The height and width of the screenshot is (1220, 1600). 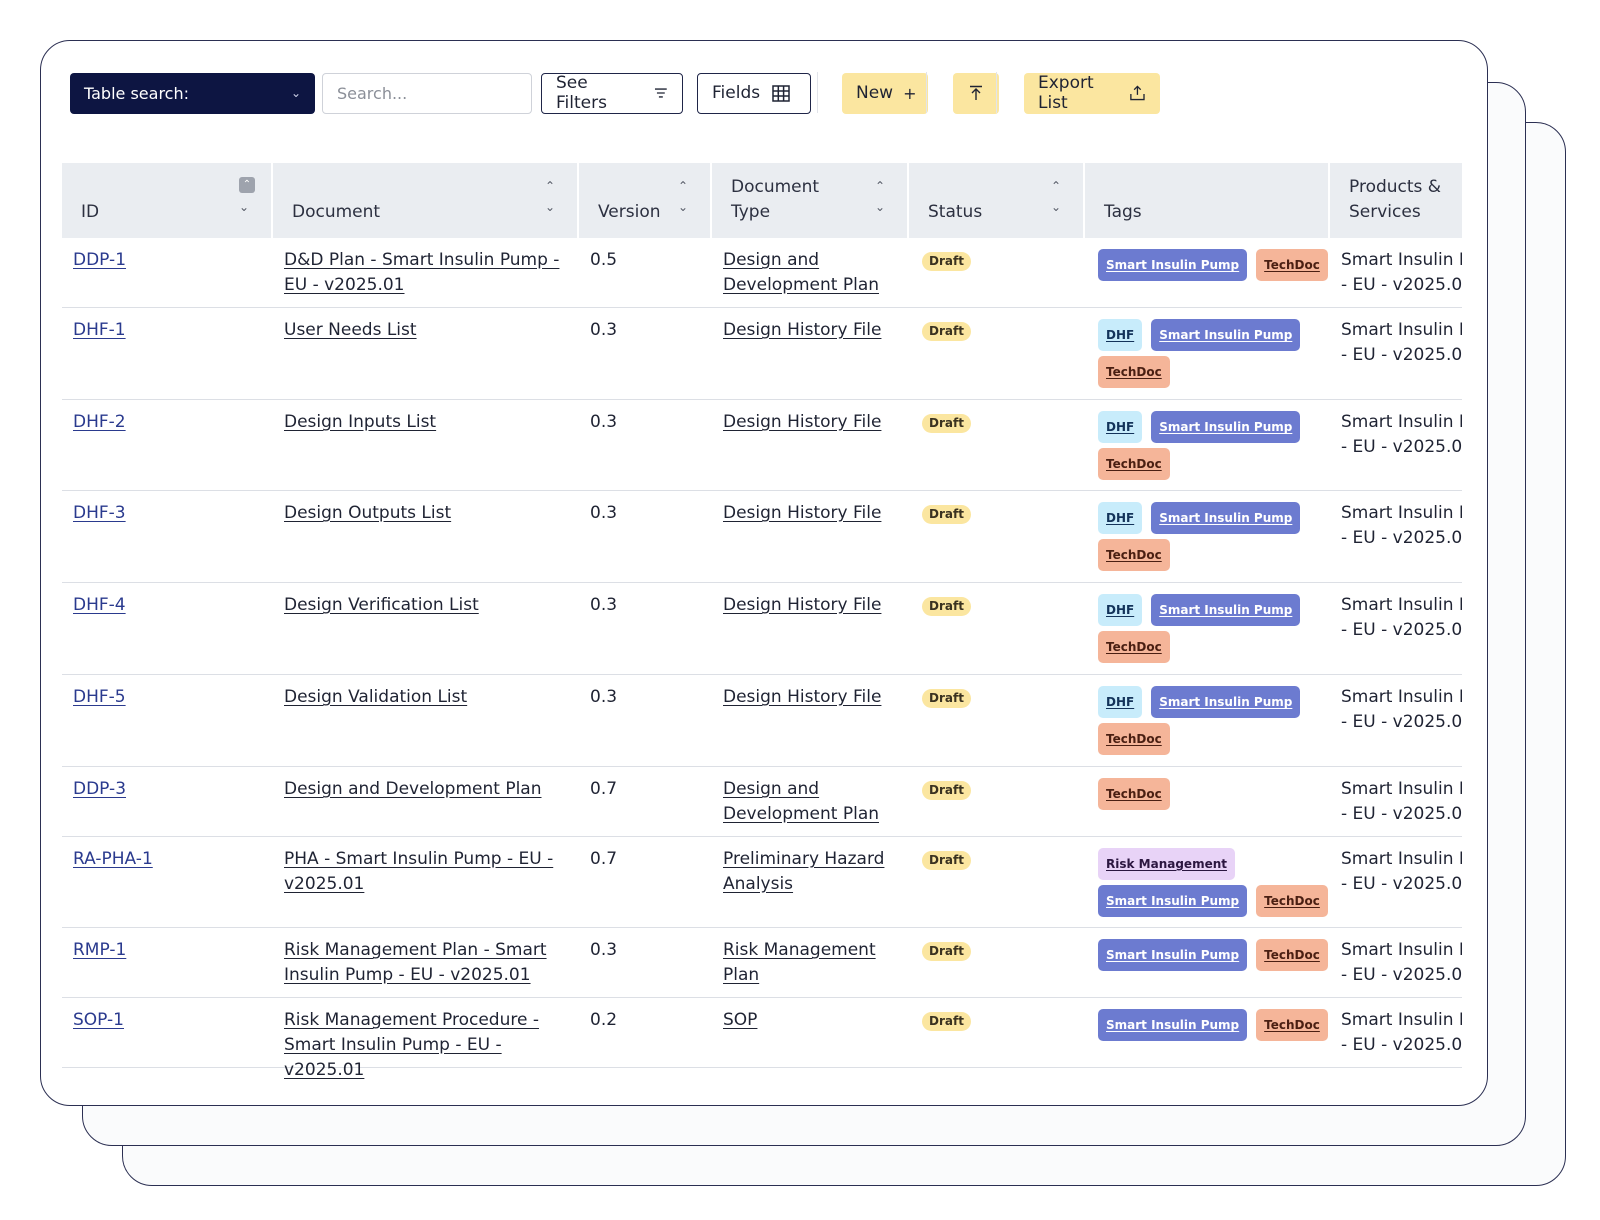 I want to click on table-search-select: Table search: ⌄, so click(x=192, y=93).